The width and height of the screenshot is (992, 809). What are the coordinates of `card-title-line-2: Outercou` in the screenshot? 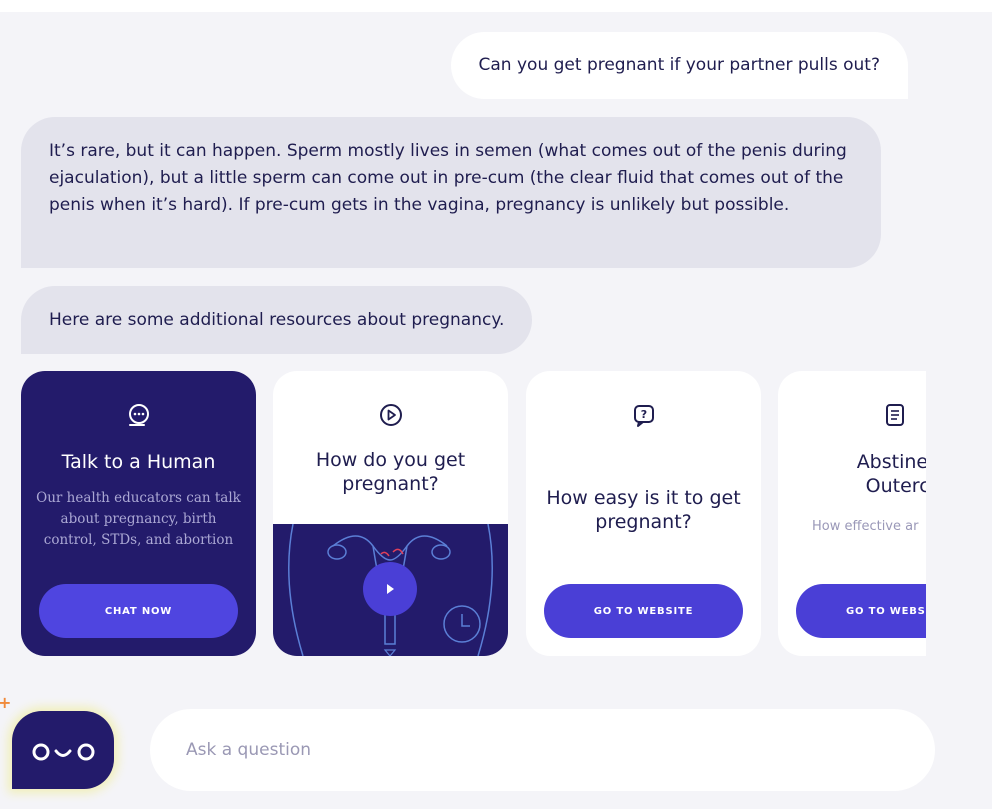 It's located at (895, 486).